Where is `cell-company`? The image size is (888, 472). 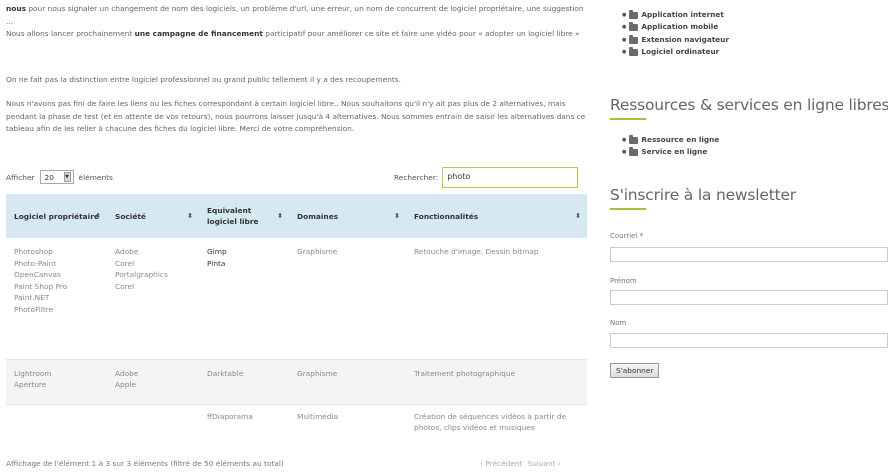
cell-company is located at coordinates (153, 428).